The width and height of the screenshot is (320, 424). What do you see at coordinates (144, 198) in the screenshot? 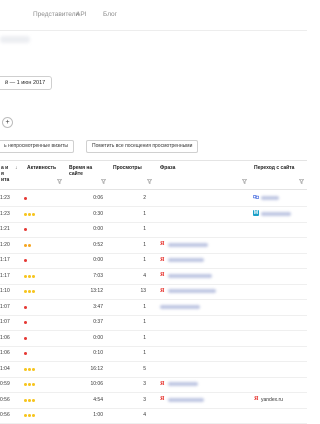
I see `page-views: 2` at bounding box center [144, 198].